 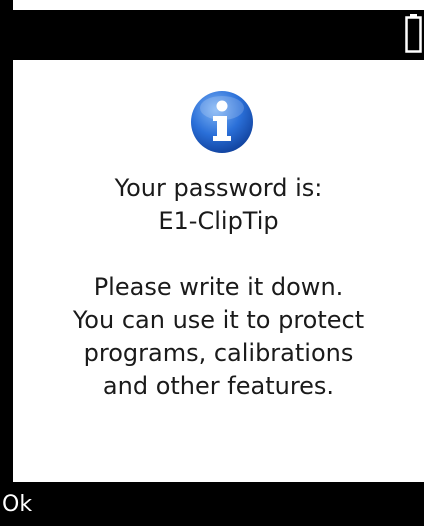 What do you see at coordinates (413, 33) in the screenshot?
I see `battery-icon` at bounding box center [413, 33].